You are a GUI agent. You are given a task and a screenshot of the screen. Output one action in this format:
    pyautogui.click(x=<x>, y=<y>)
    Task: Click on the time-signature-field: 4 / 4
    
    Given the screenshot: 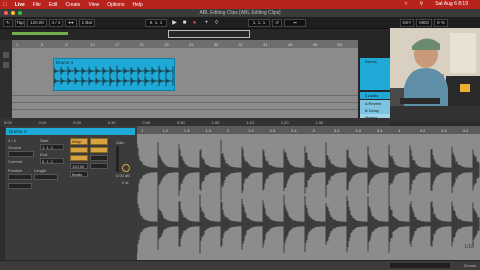 What is the action you would take?
    pyautogui.click(x=56, y=23)
    